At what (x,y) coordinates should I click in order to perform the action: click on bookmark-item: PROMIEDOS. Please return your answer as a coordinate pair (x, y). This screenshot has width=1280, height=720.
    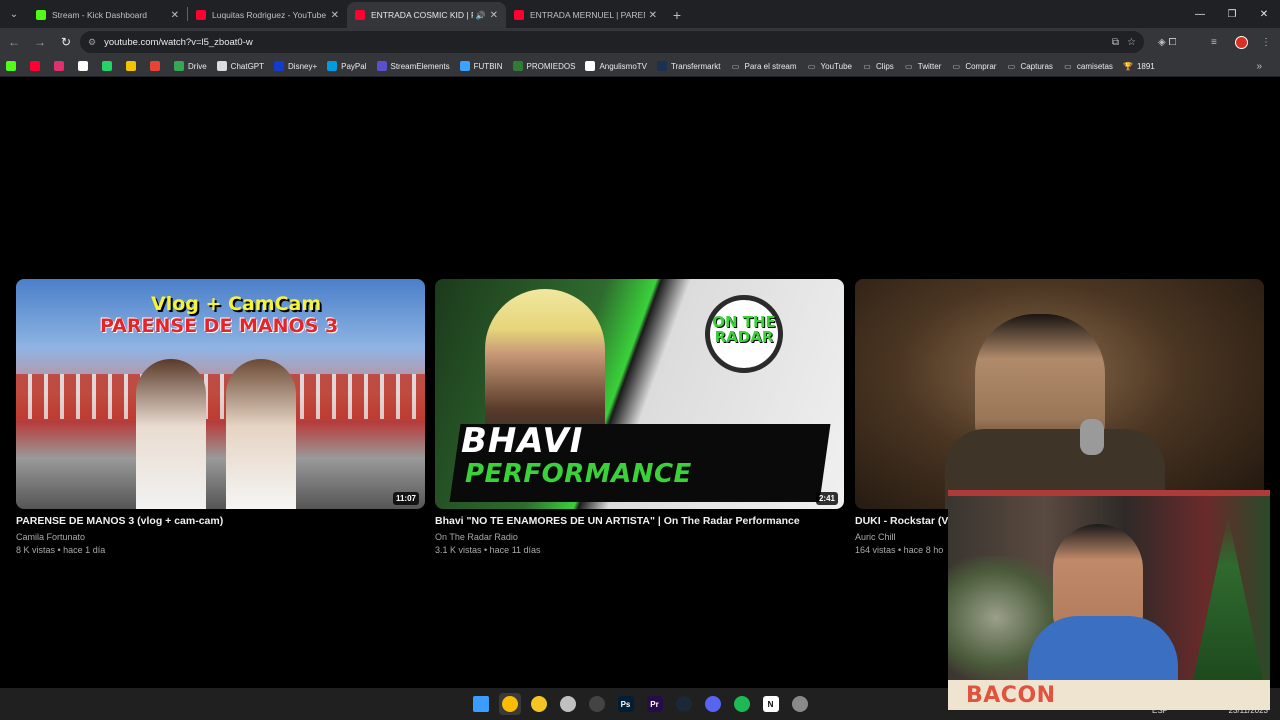
    Looking at the image, I should click on (544, 66).